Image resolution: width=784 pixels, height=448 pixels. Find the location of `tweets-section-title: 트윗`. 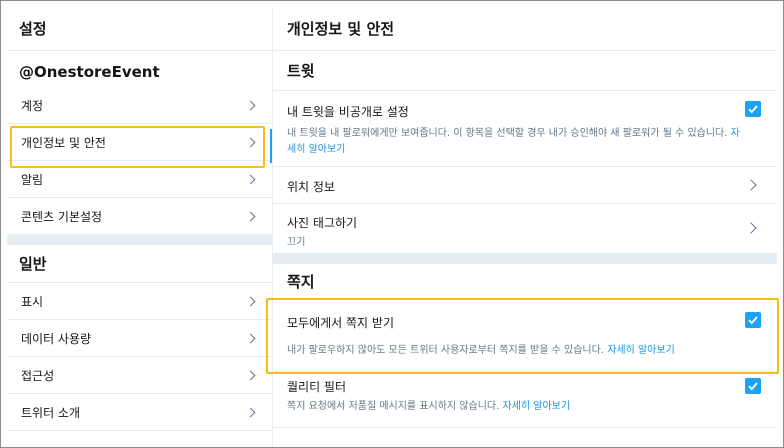

tweets-section-title: 트윗 is located at coordinates (525, 71).